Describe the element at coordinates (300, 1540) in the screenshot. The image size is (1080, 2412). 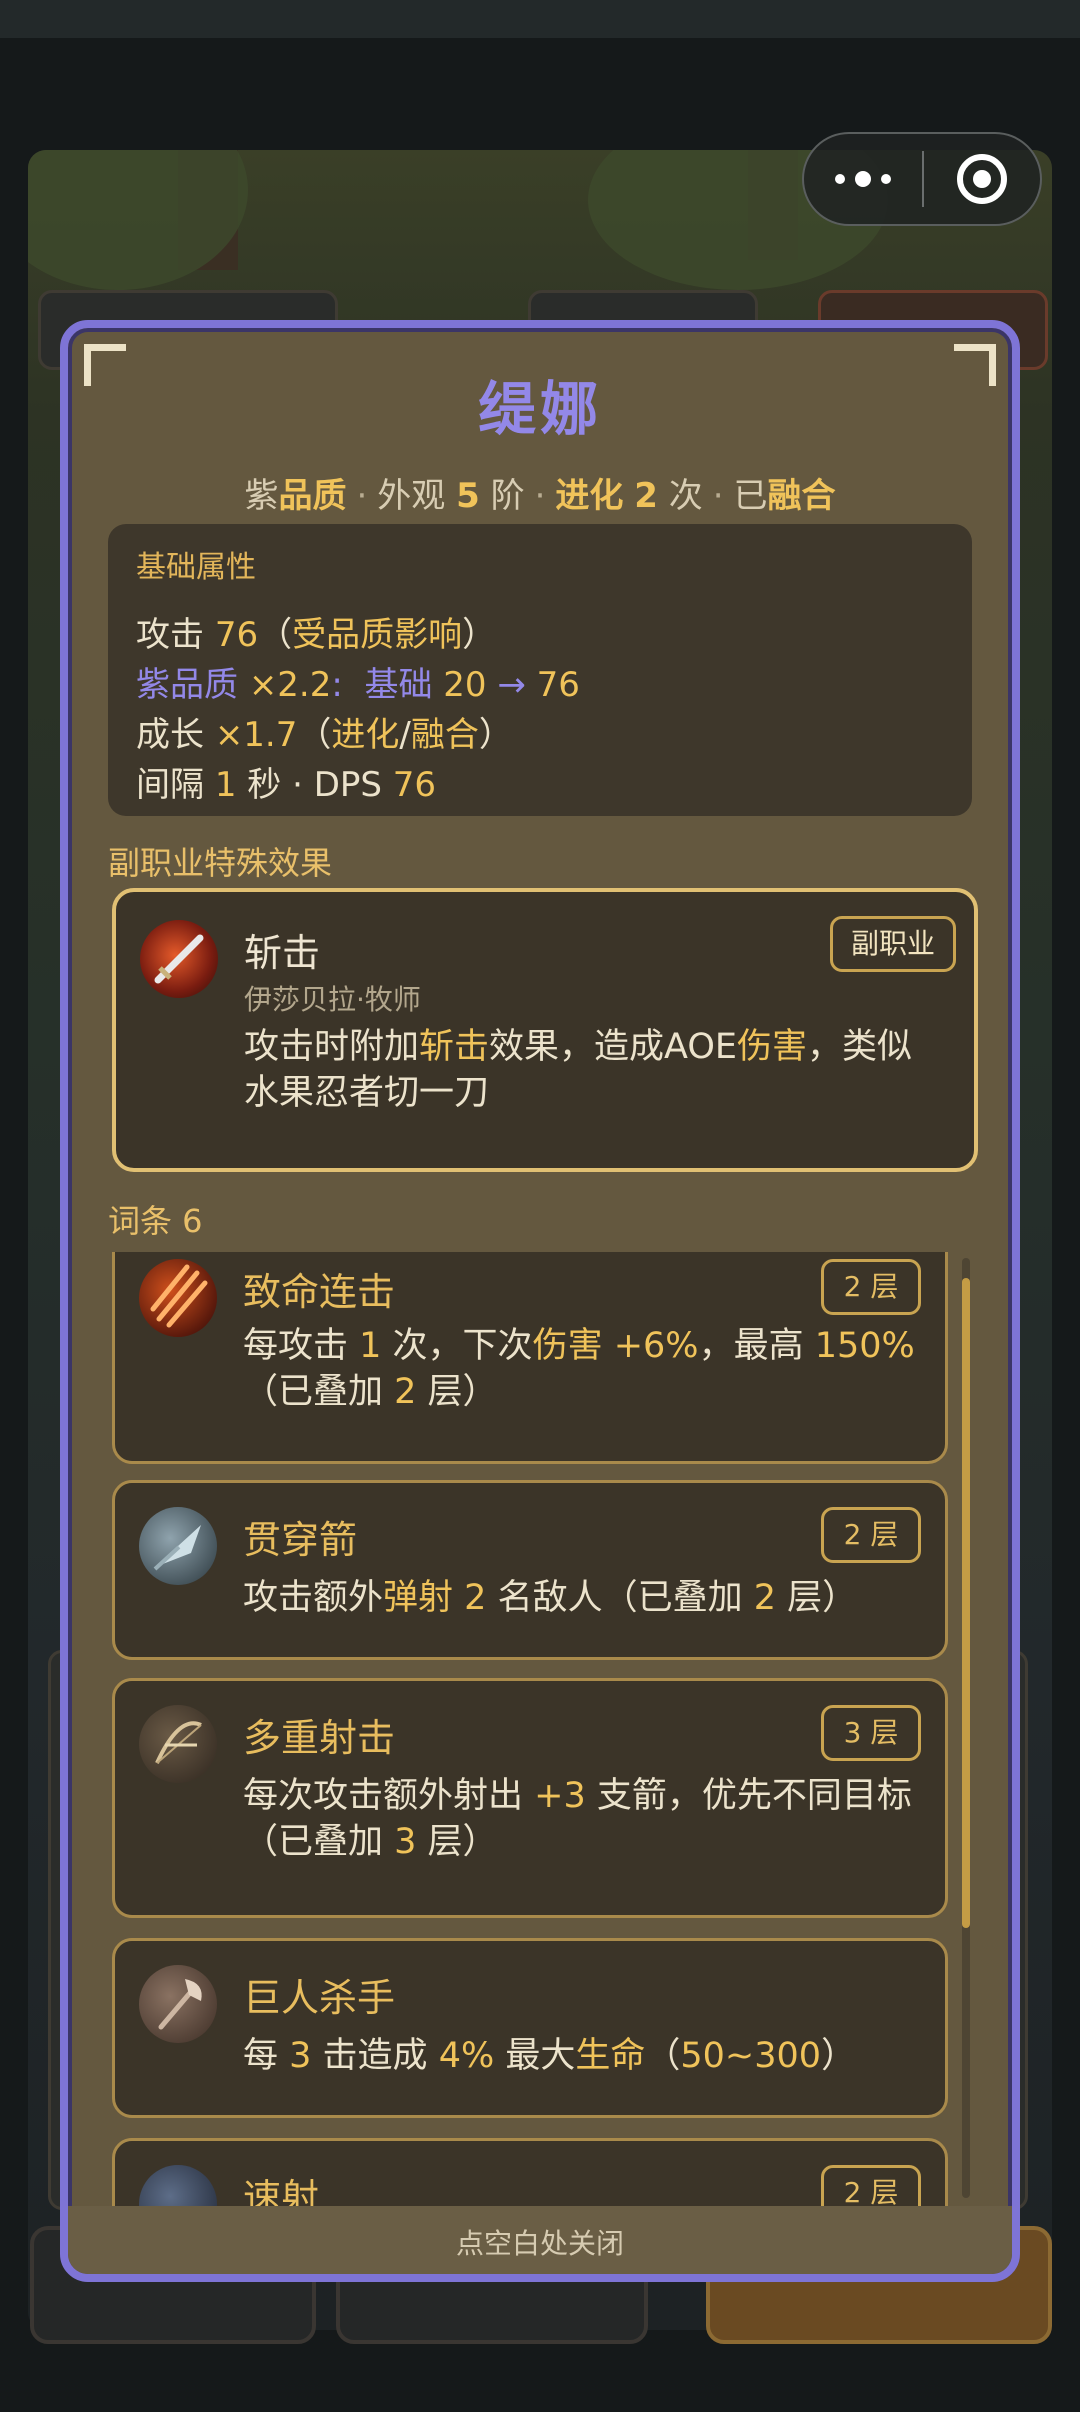
I see `affix-name: 贯穿箭` at that location.